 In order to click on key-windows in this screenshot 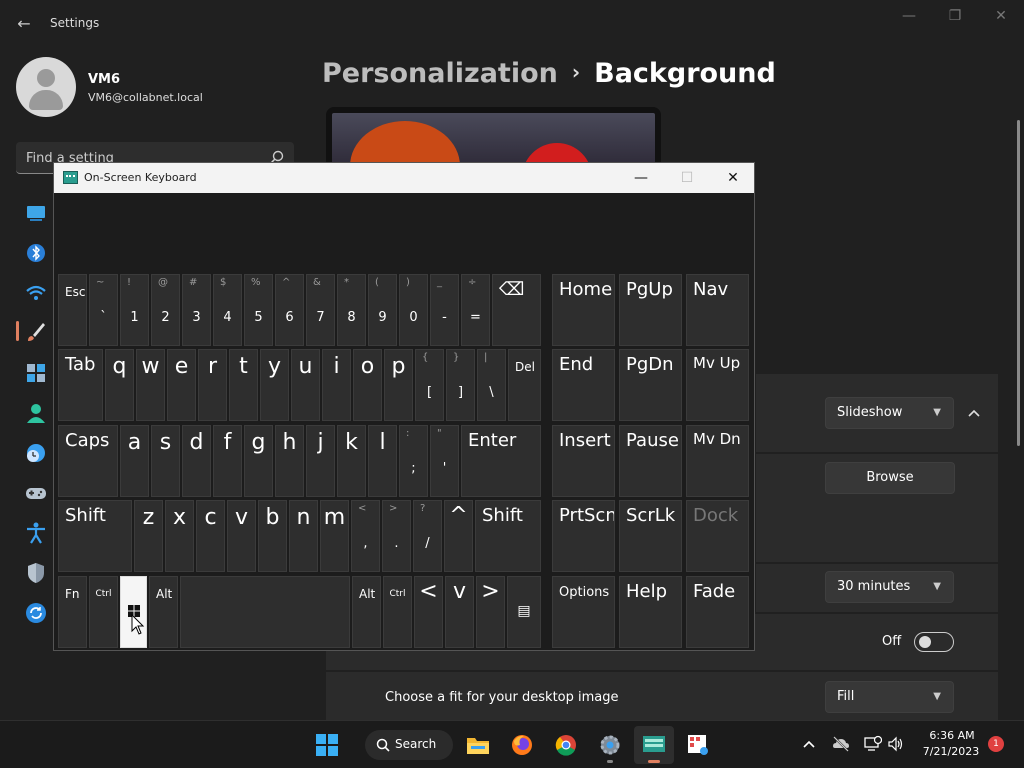, I will do `click(133, 612)`.